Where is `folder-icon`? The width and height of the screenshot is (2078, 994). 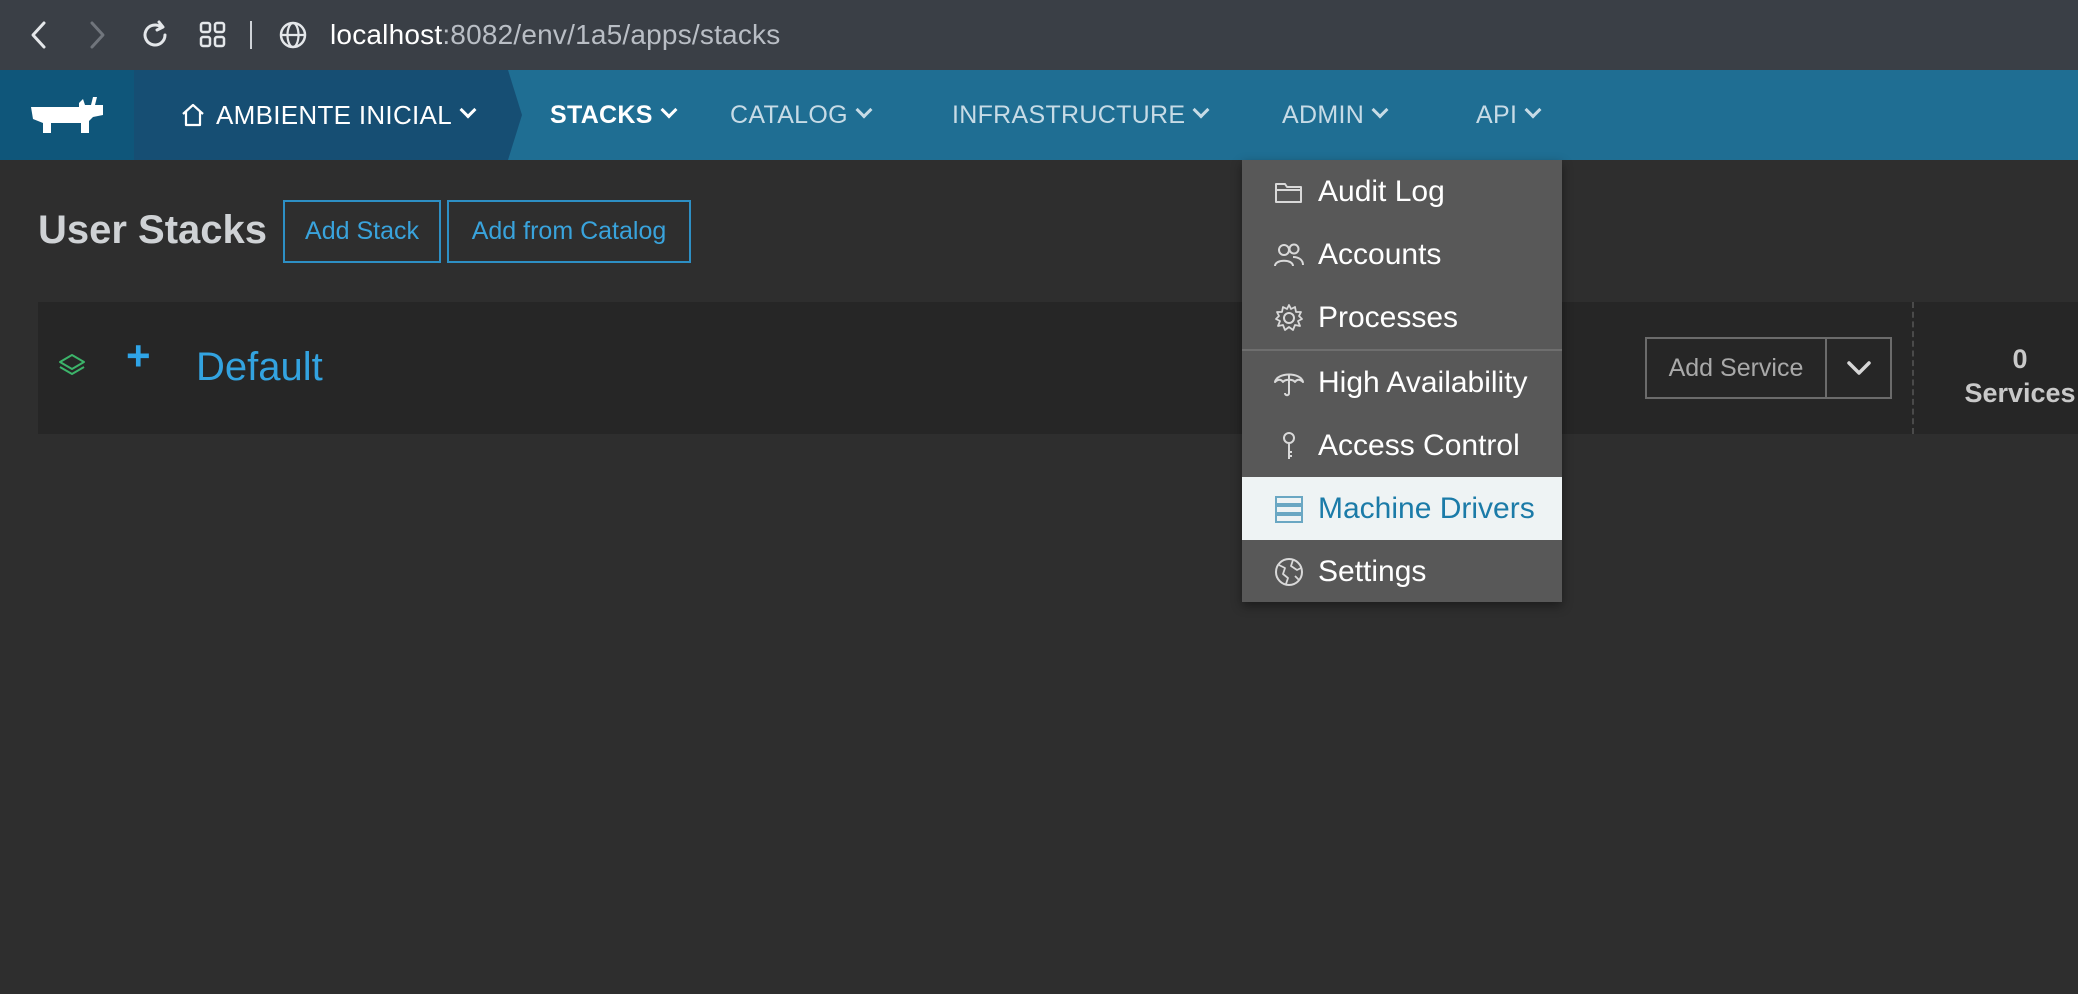
folder-icon is located at coordinates (1289, 192).